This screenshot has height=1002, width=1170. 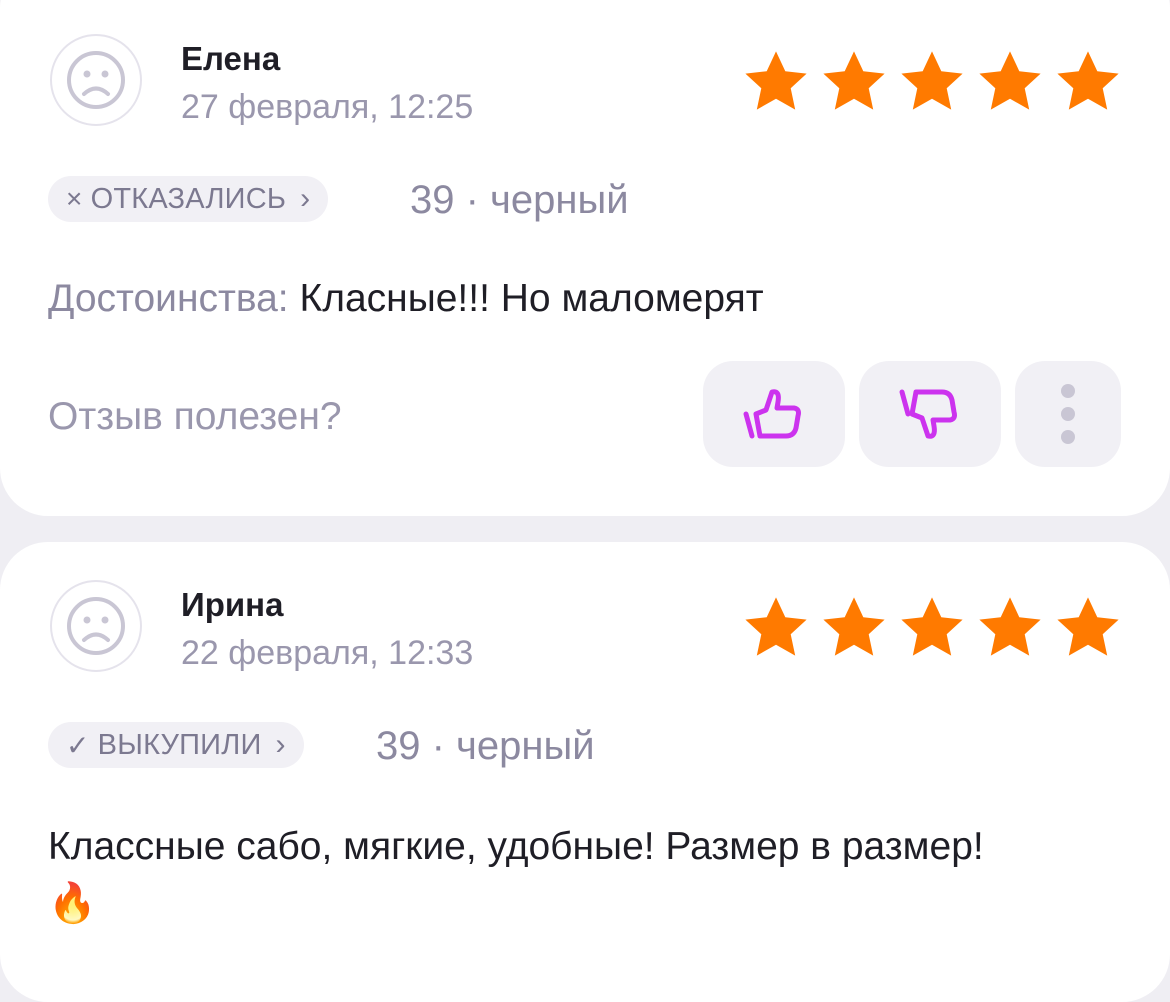 I want to click on thumbs-down-icon, so click(x=928, y=414).